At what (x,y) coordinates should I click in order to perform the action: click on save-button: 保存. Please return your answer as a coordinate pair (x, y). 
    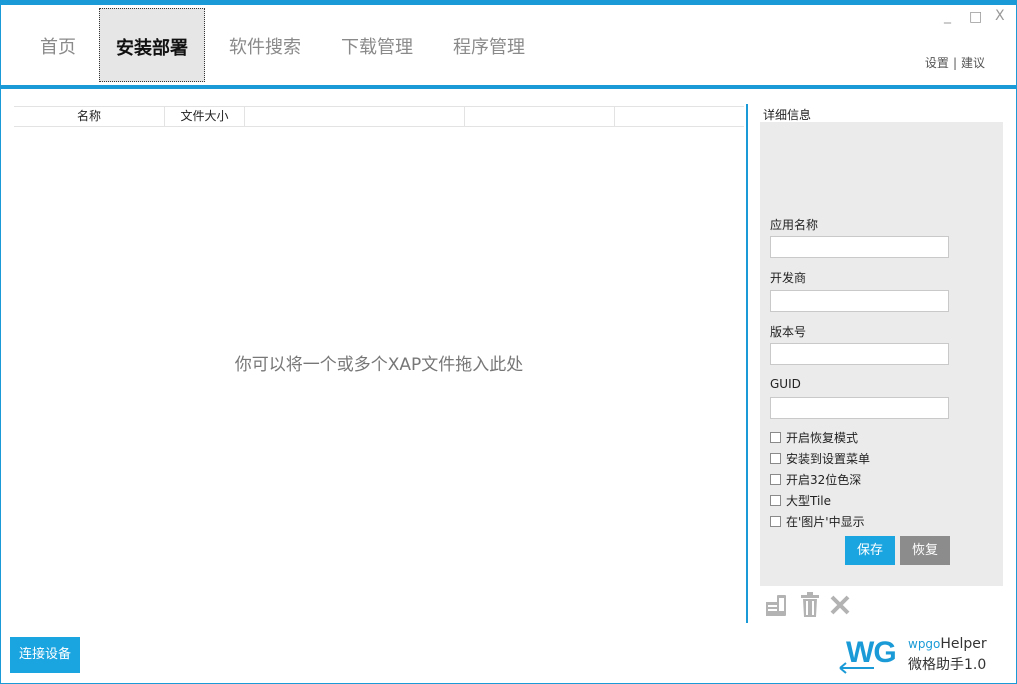
    Looking at the image, I should click on (870, 550).